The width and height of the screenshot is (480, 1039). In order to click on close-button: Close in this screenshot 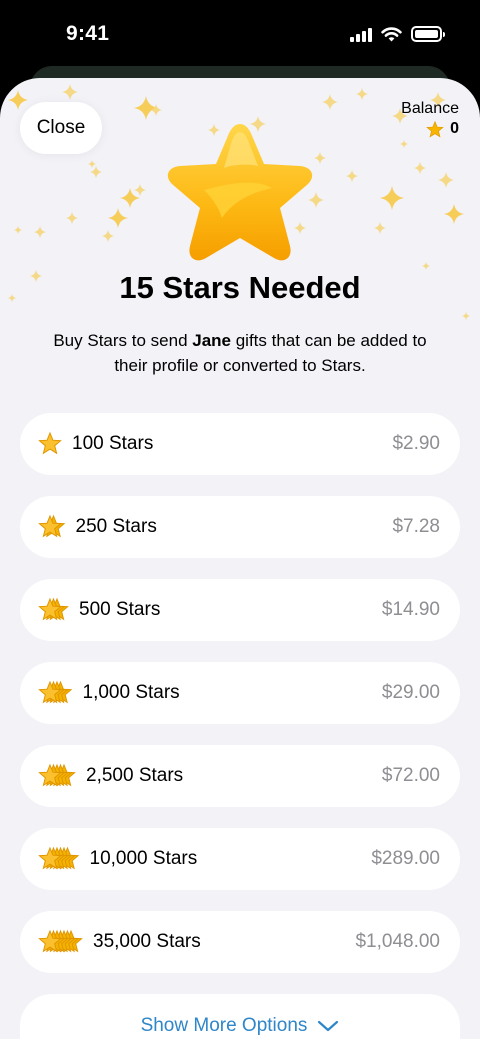, I will do `click(61, 128)`.